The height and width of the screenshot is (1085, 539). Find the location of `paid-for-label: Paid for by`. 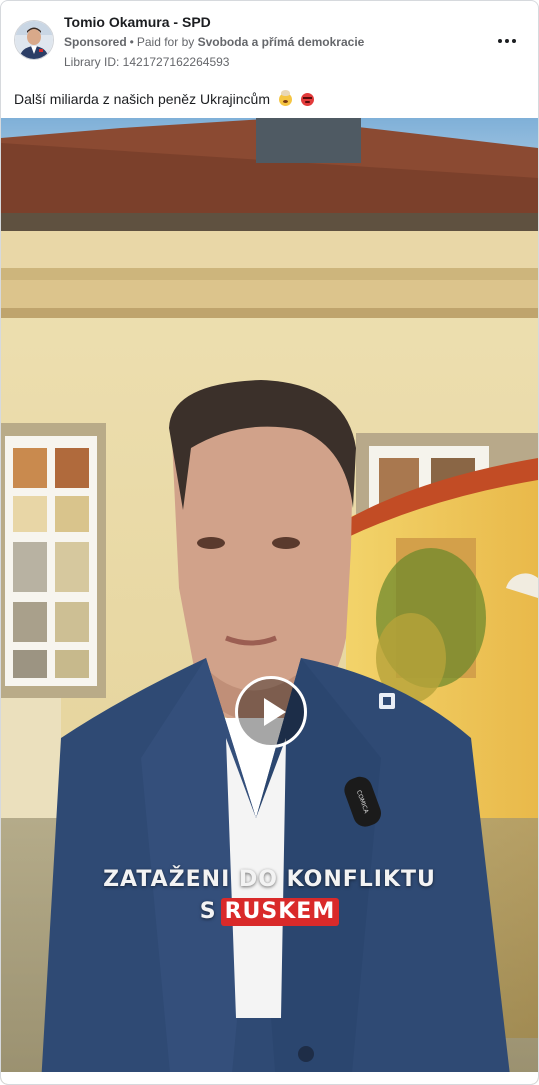

paid-for-label: Paid for by is located at coordinates (165, 42).